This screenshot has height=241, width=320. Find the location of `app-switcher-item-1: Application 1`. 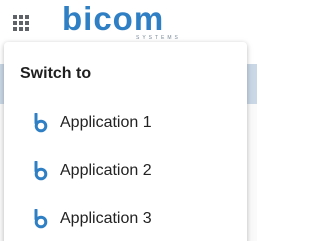

app-switcher-item-1: Application 1 is located at coordinates (125, 123).